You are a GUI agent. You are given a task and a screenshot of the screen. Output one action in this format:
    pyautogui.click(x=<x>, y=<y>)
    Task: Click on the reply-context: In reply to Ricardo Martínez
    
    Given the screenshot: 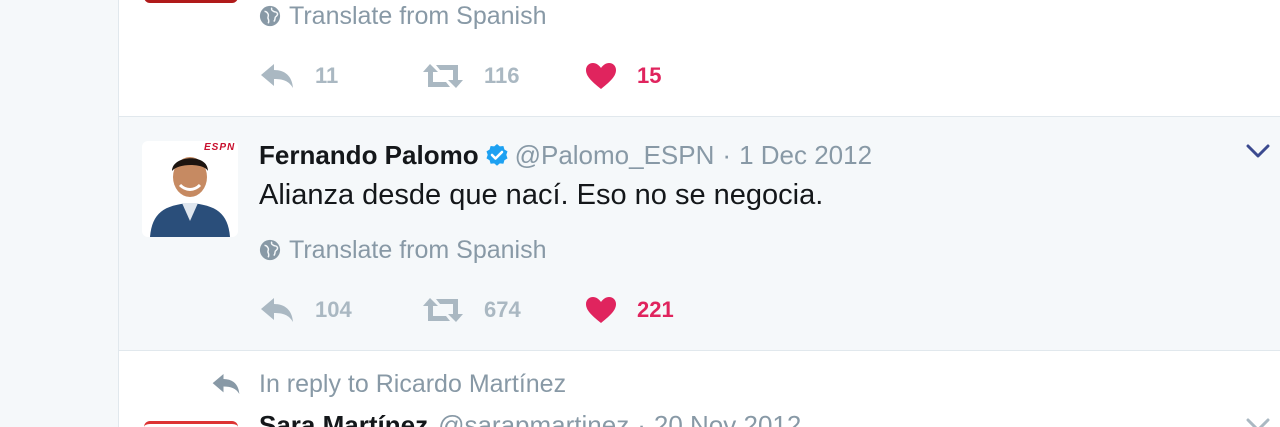 What is the action you would take?
    pyautogui.click(x=388, y=384)
    